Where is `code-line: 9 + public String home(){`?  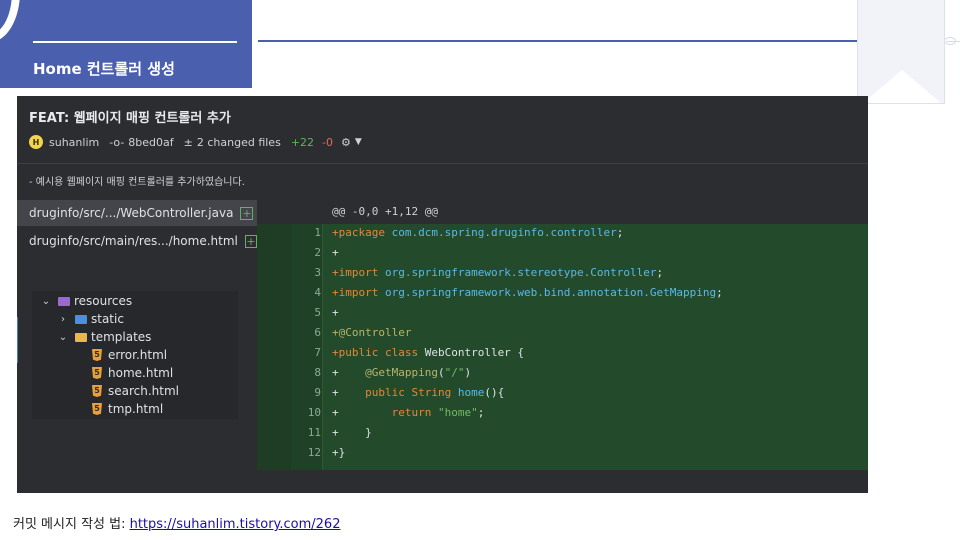 code-line: 9 + public String home(){ is located at coordinates (562, 396).